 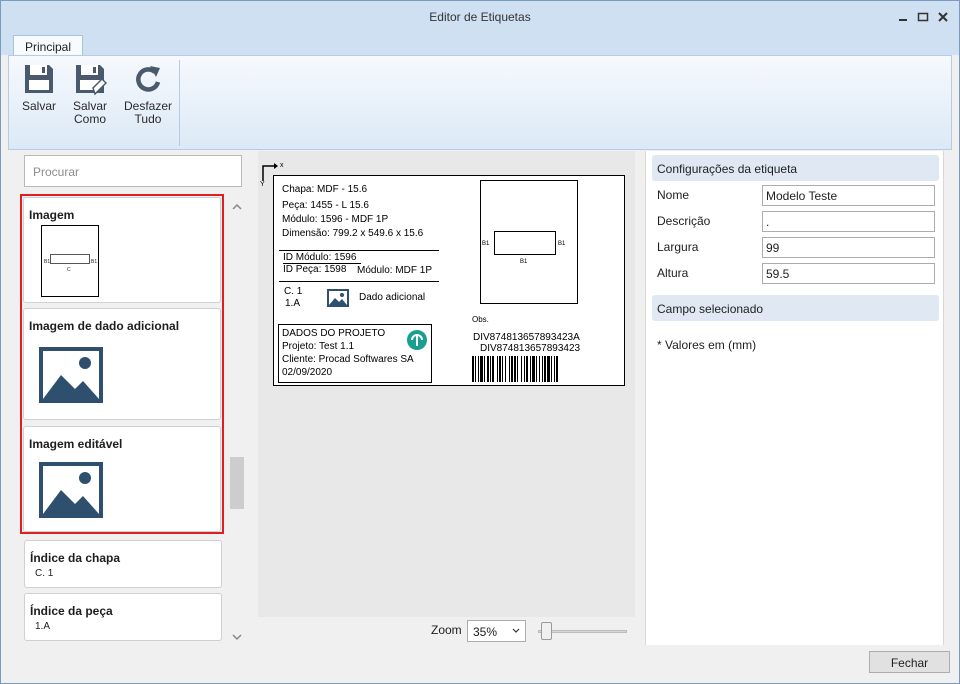 What do you see at coordinates (516, 630) in the screenshot?
I see `chevron-down-icon` at bounding box center [516, 630].